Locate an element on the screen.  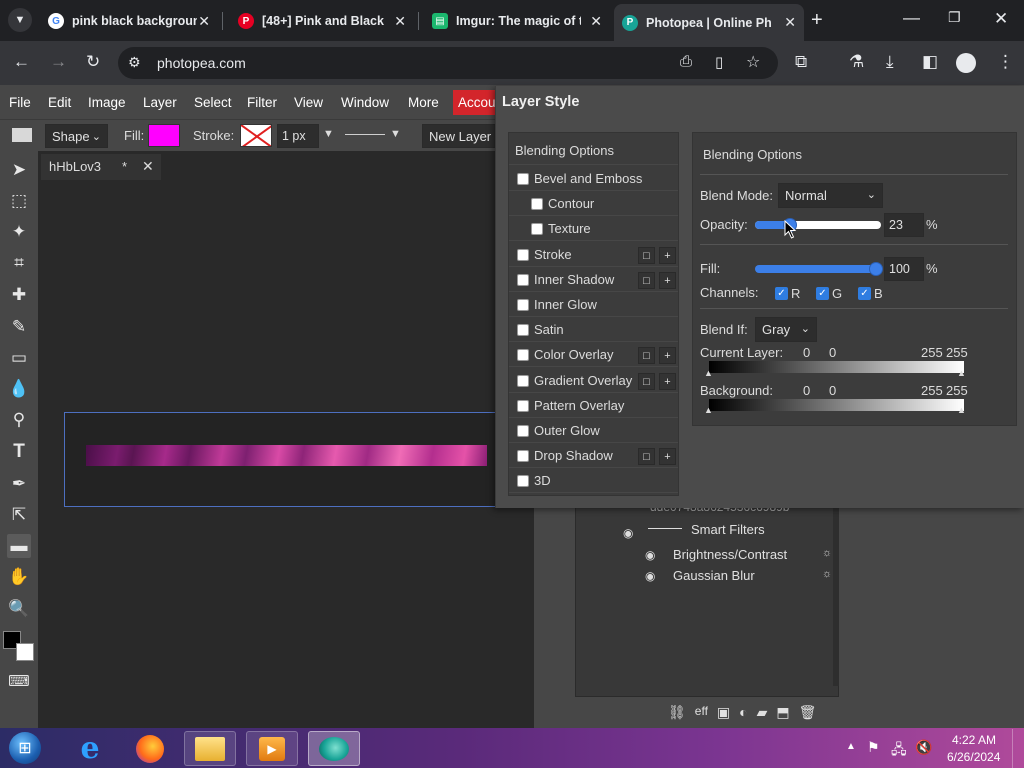
smart-filters-label: Smart Filters is located at coordinates (728, 529).